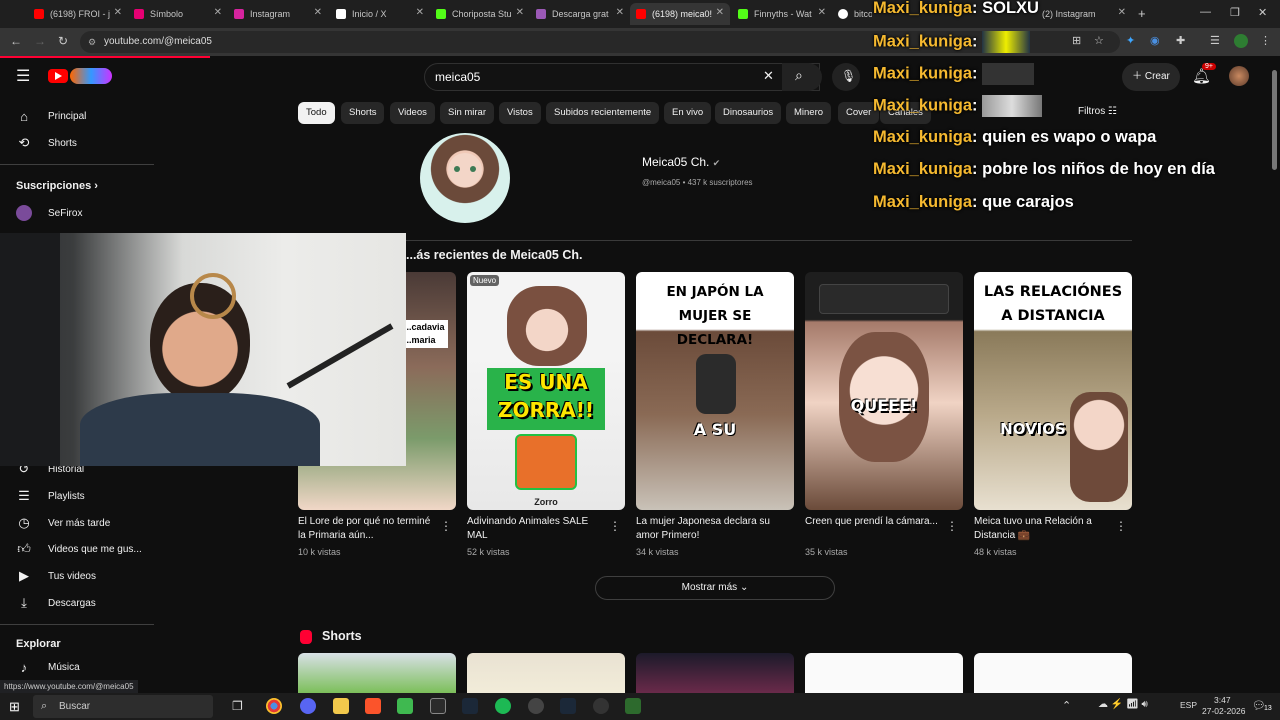 This screenshot has height=720, width=1280. What do you see at coordinates (802, 77) in the screenshot?
I see `search-button: ⌕` at bounding box center [802, 77].